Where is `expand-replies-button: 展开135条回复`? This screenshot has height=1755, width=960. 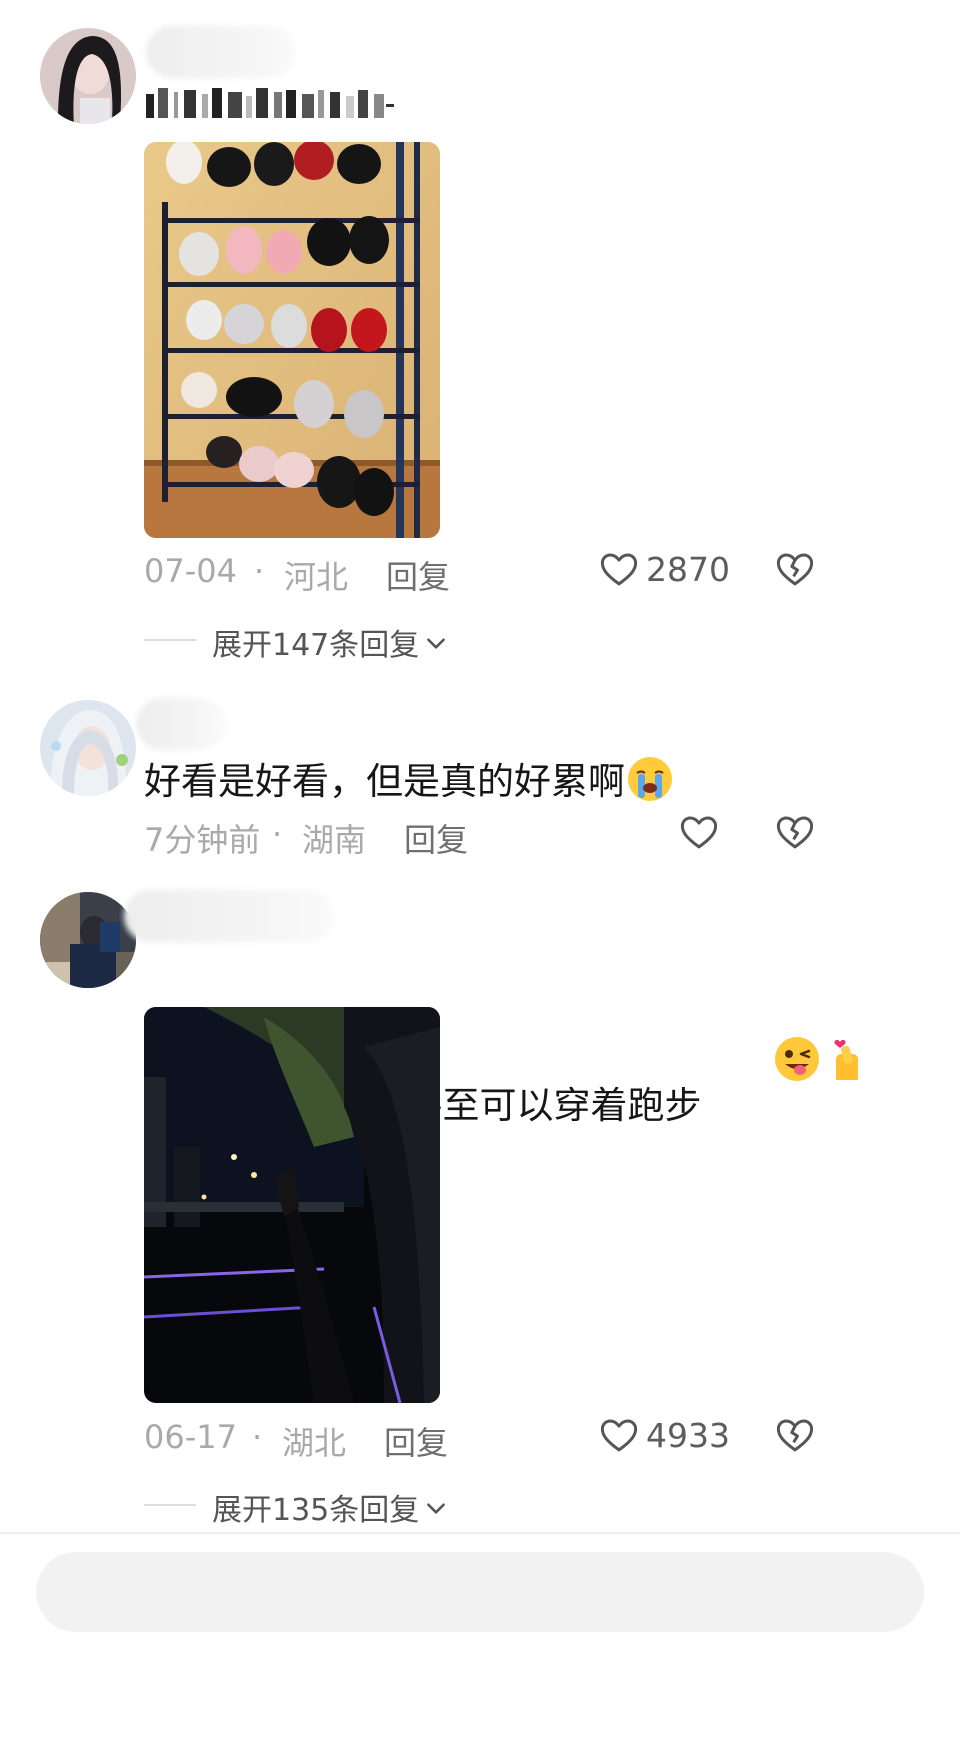 expand-replies-button: 展开135条回复 is located at coordinates (330, 1507).